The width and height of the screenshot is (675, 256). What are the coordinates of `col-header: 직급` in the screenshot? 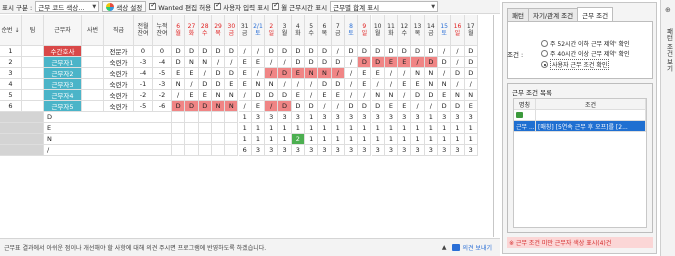 It's located at (119, 30).